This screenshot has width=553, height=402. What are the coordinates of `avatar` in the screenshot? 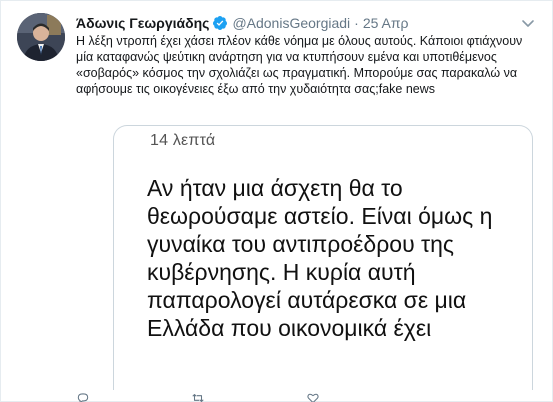 It's located at (41, 37).